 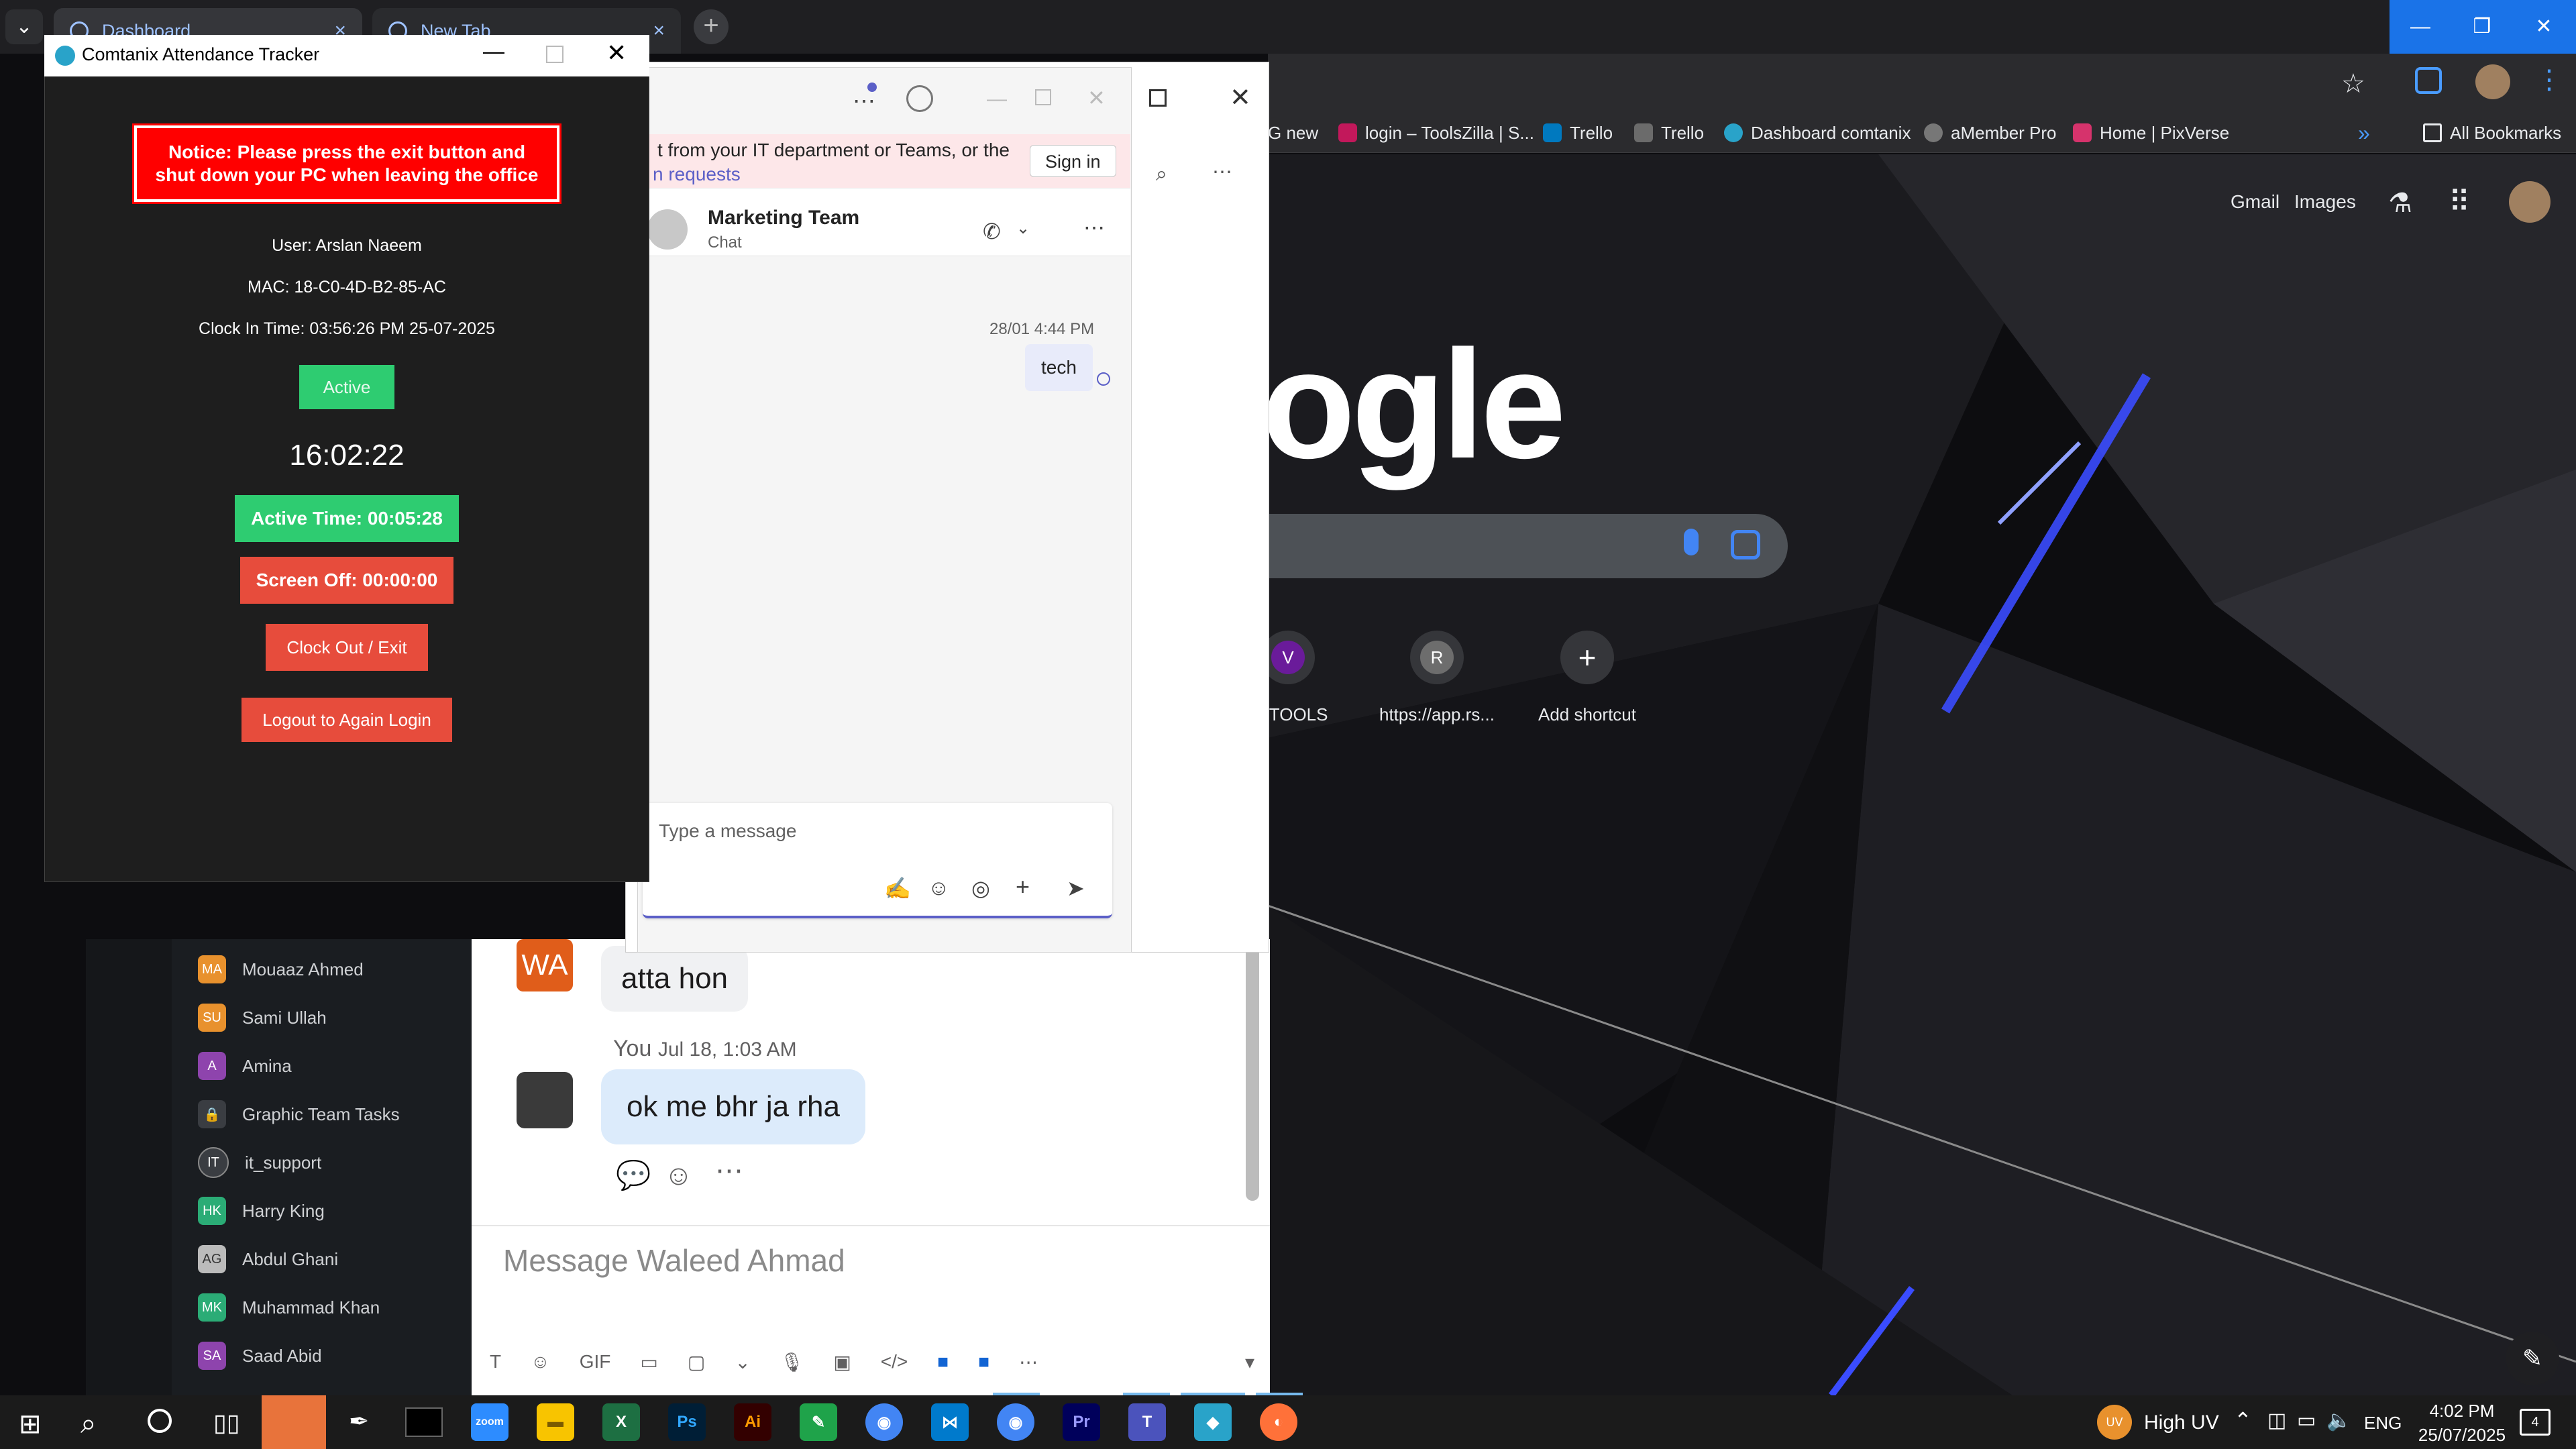 What do you see at coordinates (2400, 203) in the screenshot?
I see `labs-flask-icon: ⚗` at bounding box center [2400, 203].